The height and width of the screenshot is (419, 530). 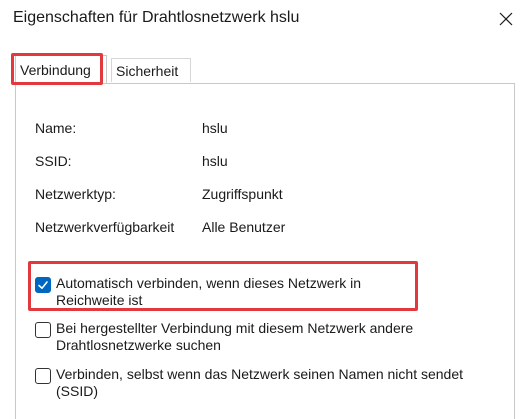 I want to click on name-value: hslu, so click(x=215, y=128).